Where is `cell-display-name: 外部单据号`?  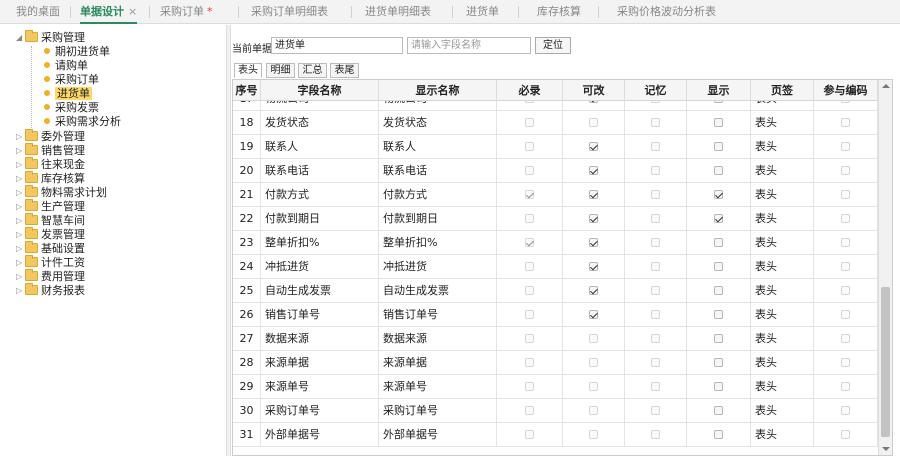
cell-display-name: 外部单据号 is located at coordinates (438, 435).